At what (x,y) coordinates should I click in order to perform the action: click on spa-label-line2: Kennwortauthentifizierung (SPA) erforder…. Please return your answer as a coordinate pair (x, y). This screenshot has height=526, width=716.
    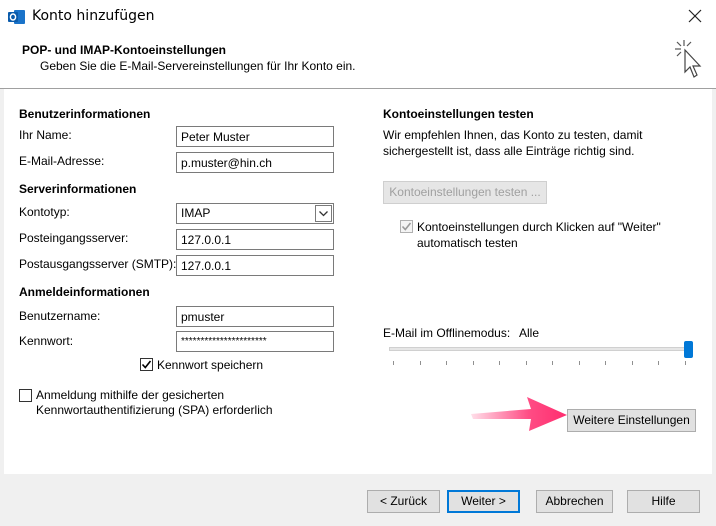
    Looking at the image, I should click on (154, 410).